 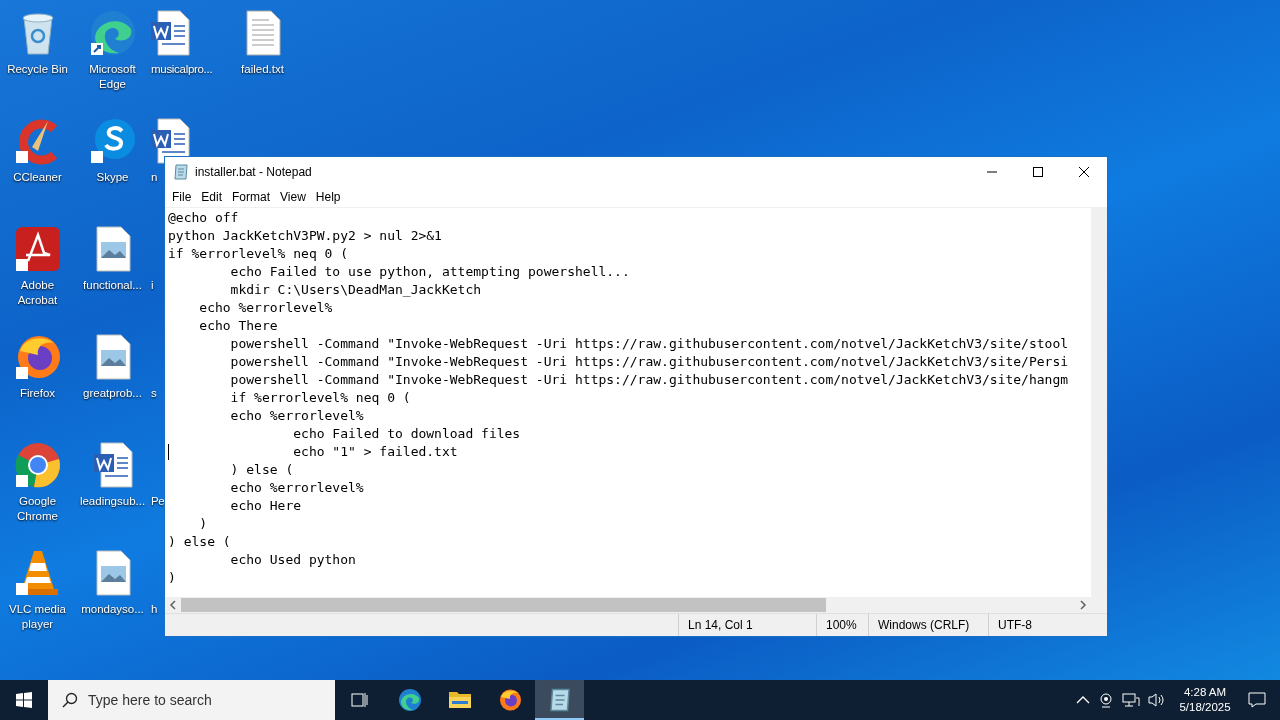 What do you see at coordinates (1205, 692) in the screenshot?
I see `clock-time: 4:28 AM` at bounding box center [1205, 692].